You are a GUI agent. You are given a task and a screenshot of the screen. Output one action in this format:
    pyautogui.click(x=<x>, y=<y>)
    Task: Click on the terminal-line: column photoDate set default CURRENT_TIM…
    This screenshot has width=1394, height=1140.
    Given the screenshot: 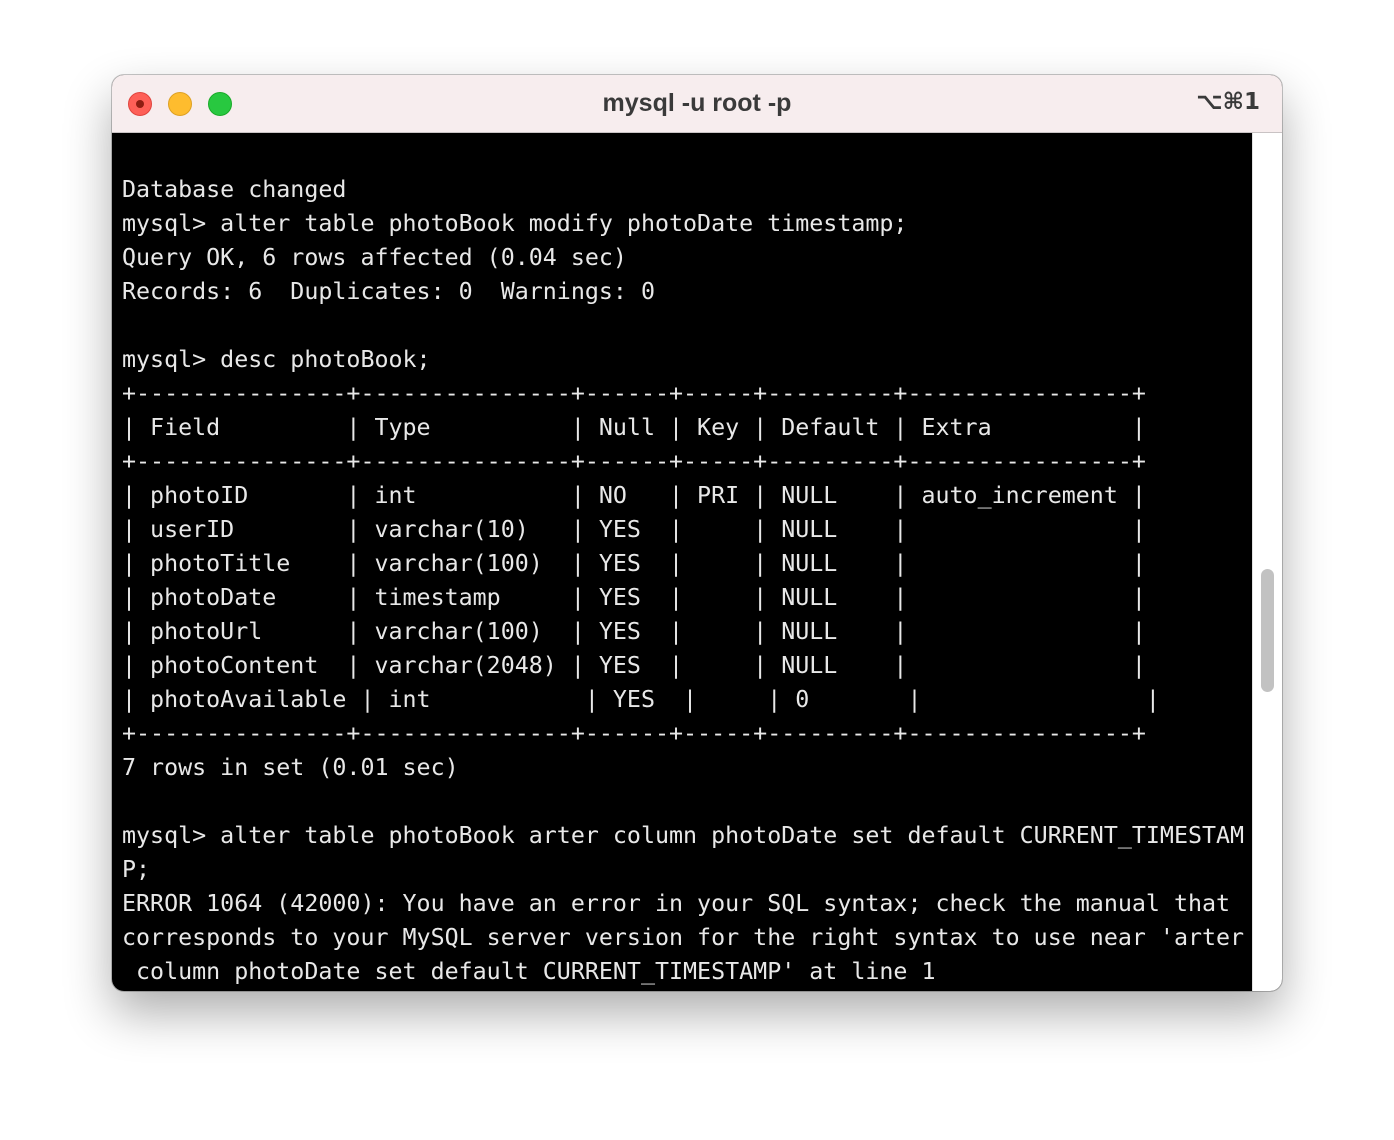 What is the action you would take?
    pyautogui.click(x=529, y=971)
    